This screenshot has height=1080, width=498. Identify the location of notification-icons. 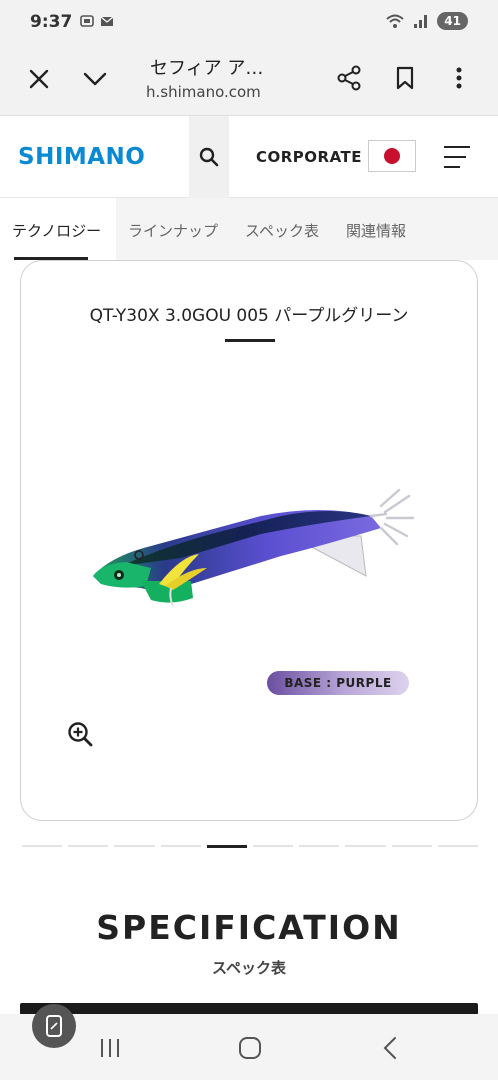
(97, 21).